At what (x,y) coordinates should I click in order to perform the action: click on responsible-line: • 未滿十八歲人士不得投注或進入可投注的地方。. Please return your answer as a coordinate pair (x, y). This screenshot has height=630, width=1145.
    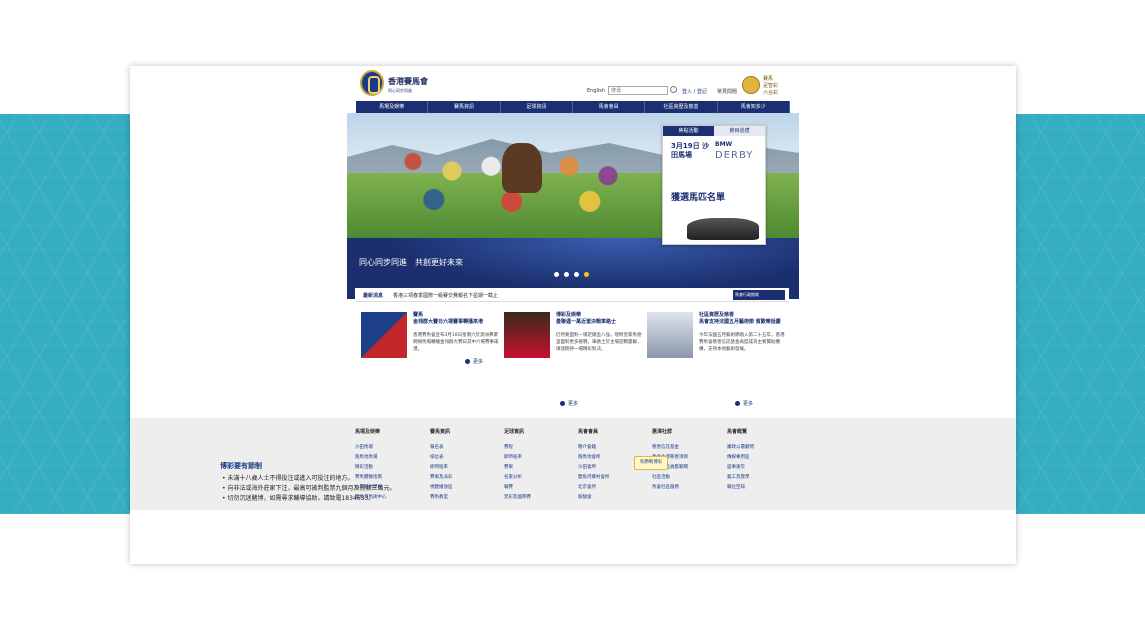
    Looking at the image, I should click on (288, 478).